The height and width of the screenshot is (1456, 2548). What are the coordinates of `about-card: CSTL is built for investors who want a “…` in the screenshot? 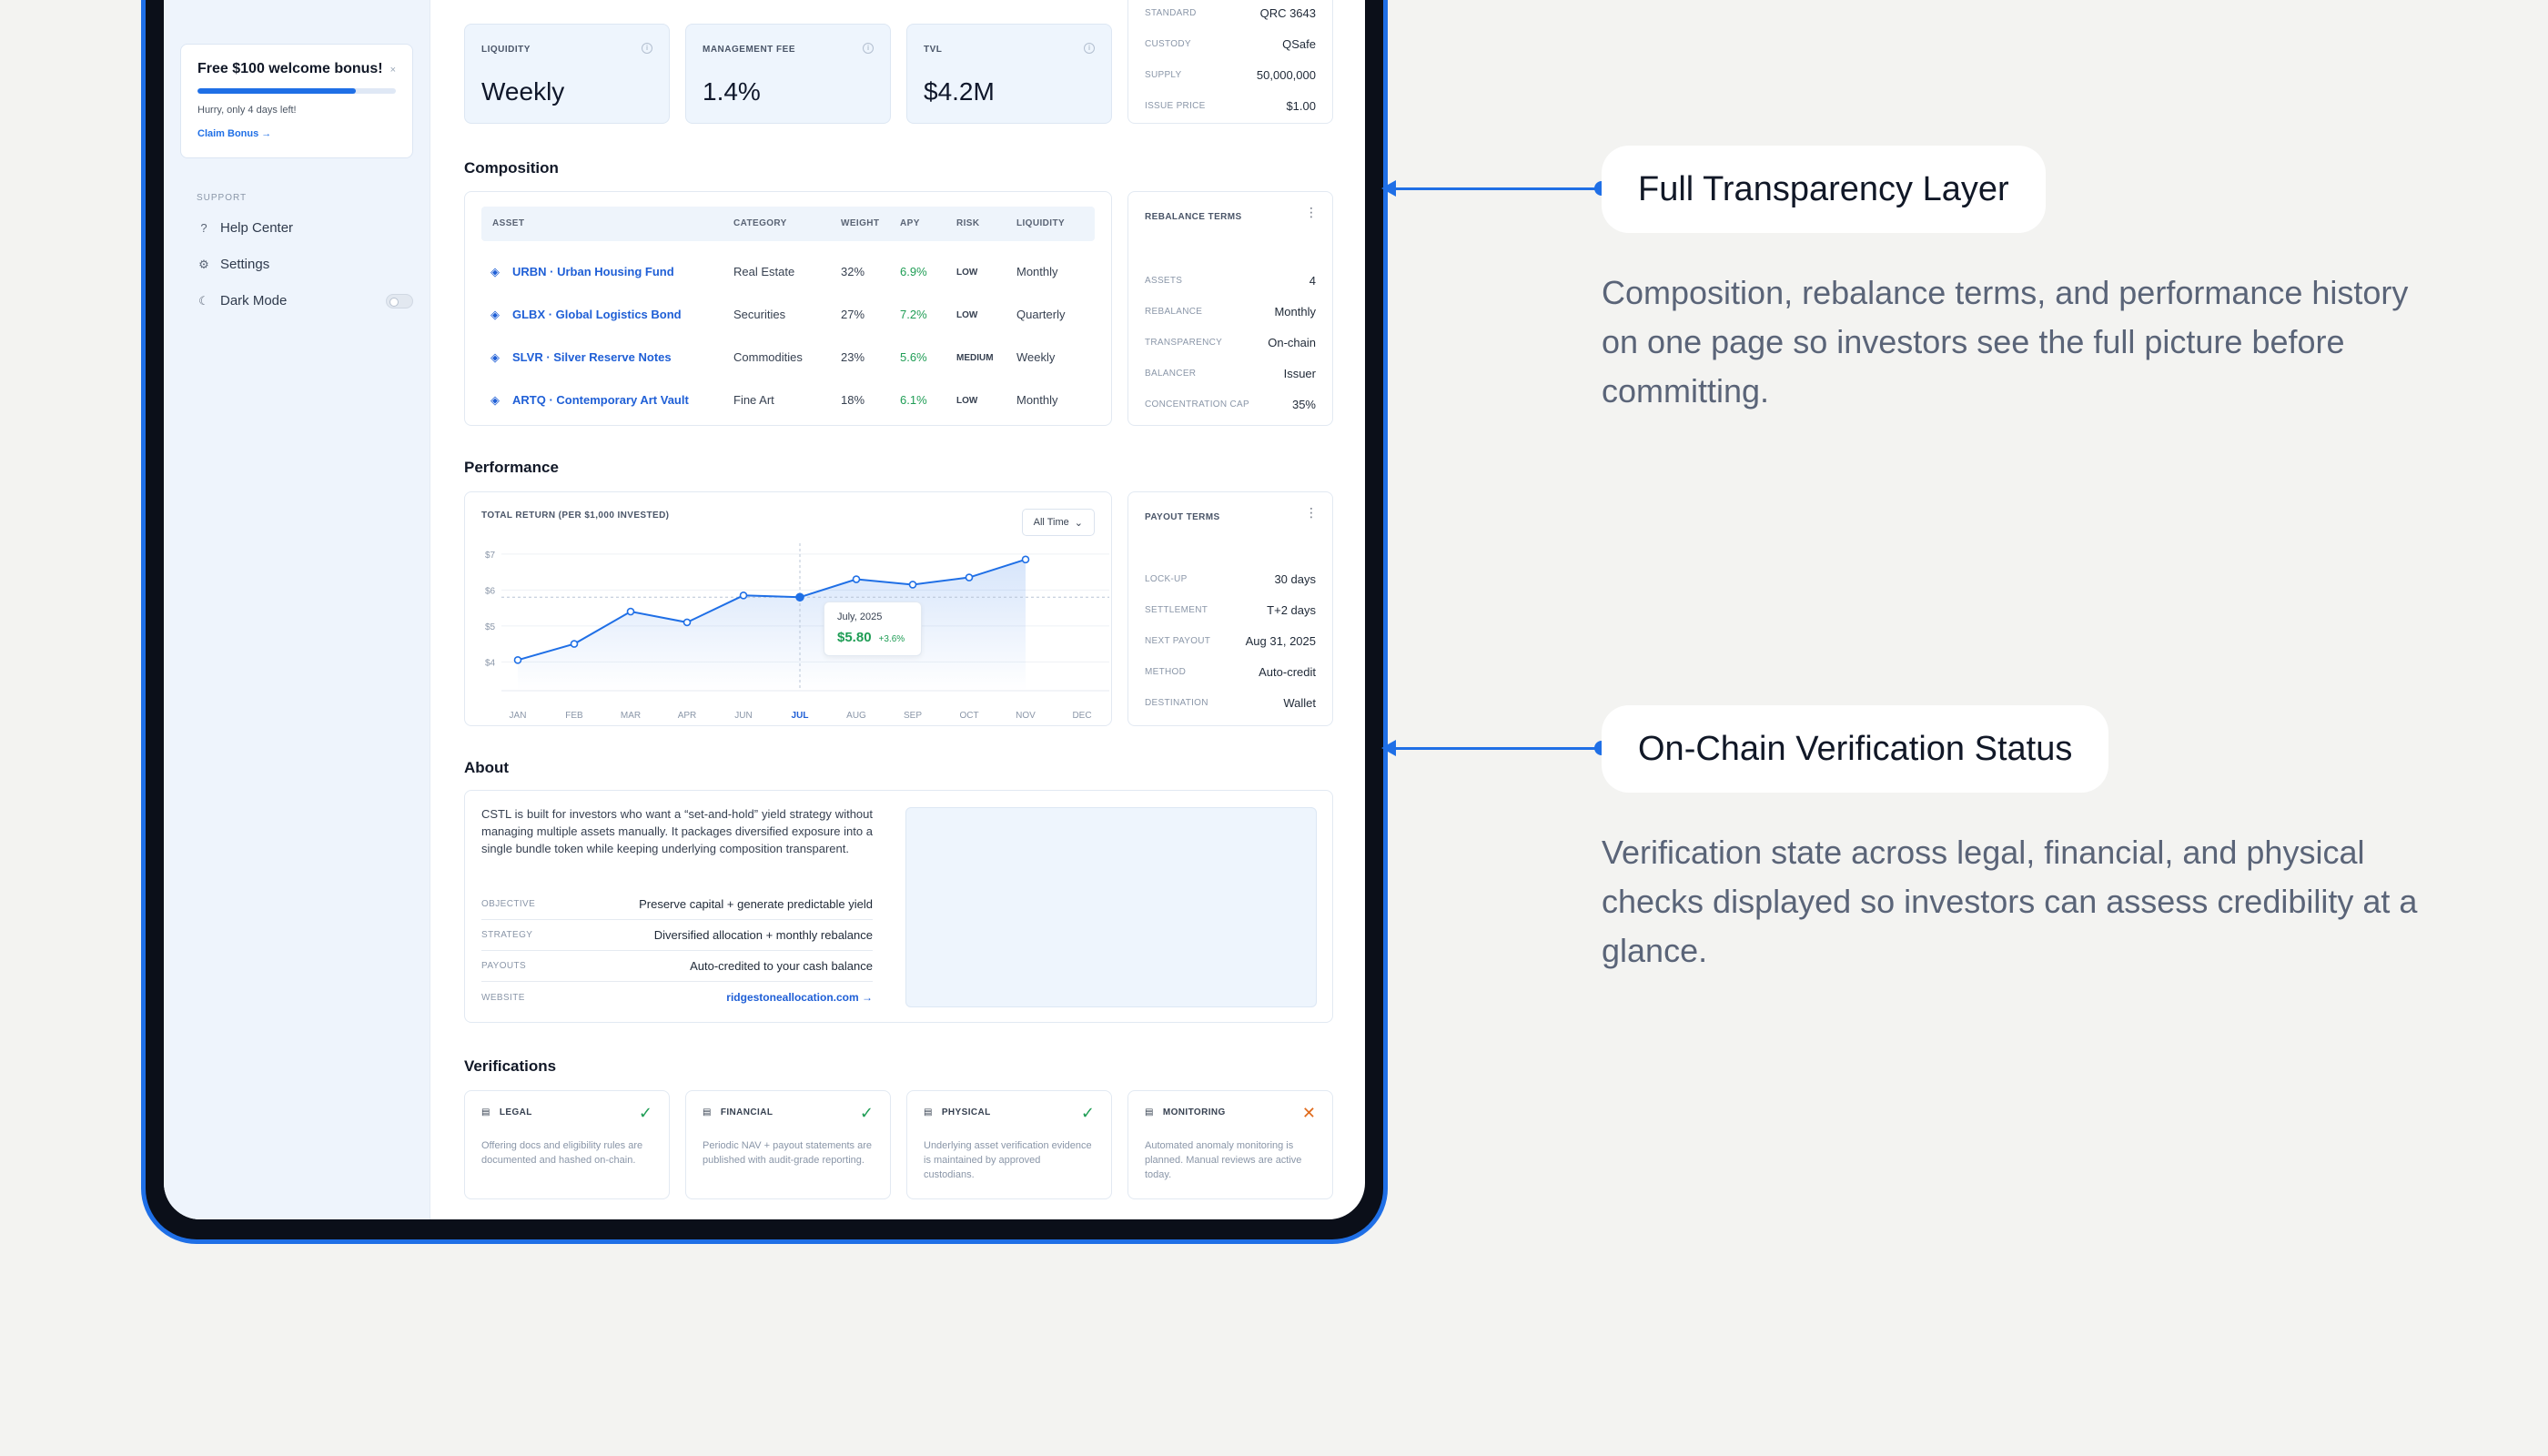 It's located at (899, 907).